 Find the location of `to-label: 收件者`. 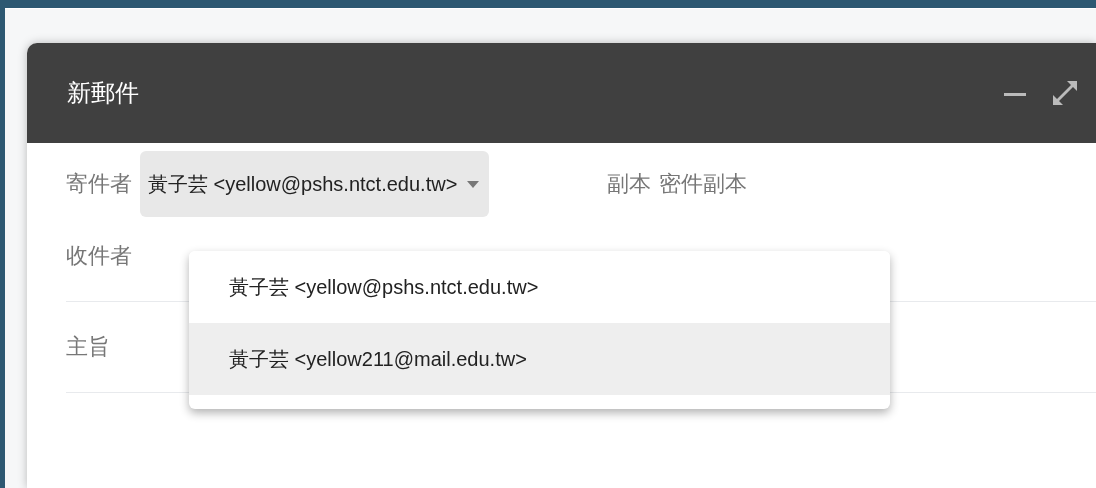

to-label: 收件者 is located at coordinates (99, 256).